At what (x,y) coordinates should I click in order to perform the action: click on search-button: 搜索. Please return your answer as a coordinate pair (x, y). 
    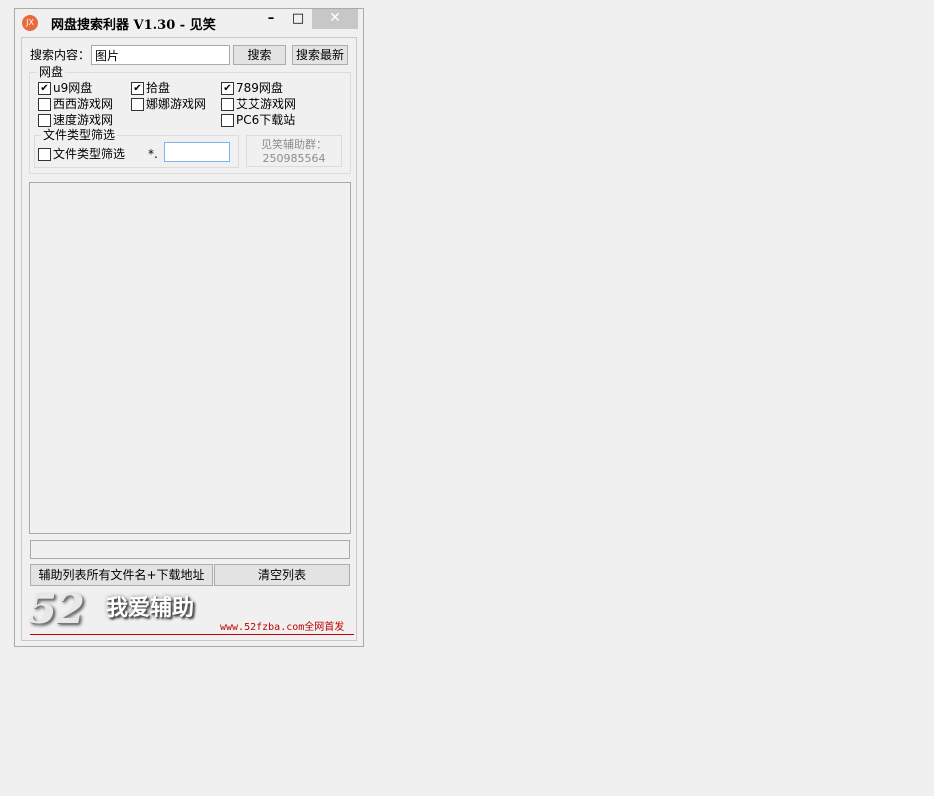
    Looking at the image, I should click on (259, 55).